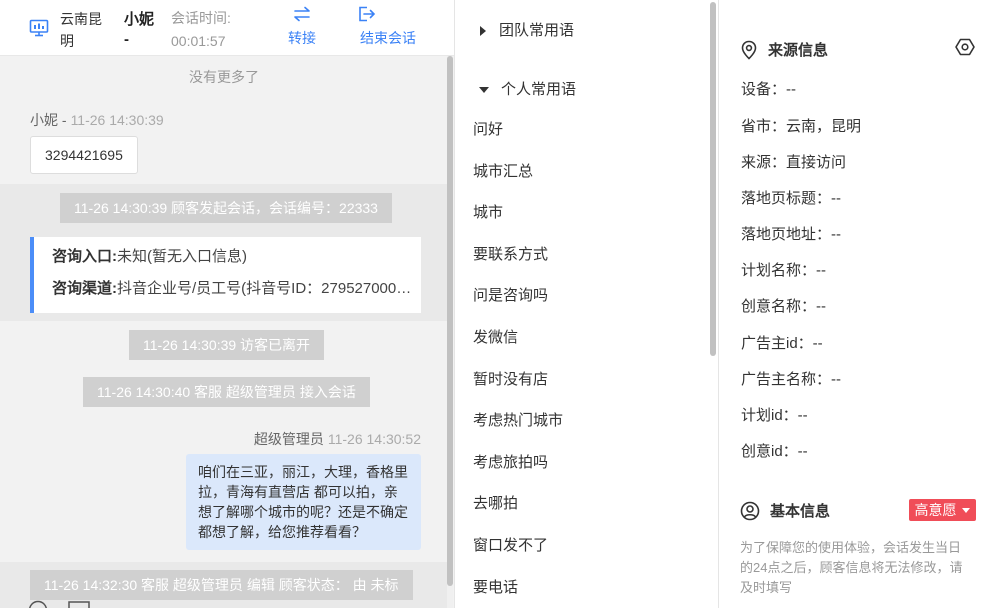 The image size is (984, 608). What do you see at coordinates (749, 50) in the screenshot?
I see `location-pin-icon` at bounding box center [749, 50].